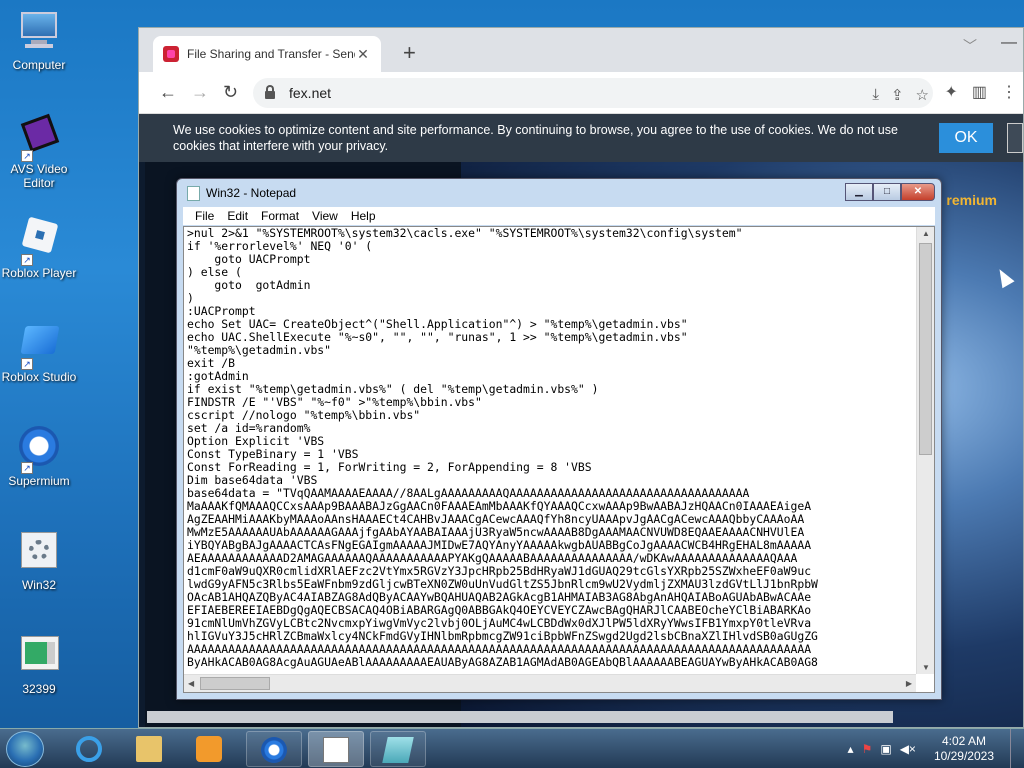 The height and width of the screenshot is (768, 1024). Describe the element at coordinates (559, 193) in the screenshot. I see `notepad-titlebar: Win32 - Notepad` at that location.